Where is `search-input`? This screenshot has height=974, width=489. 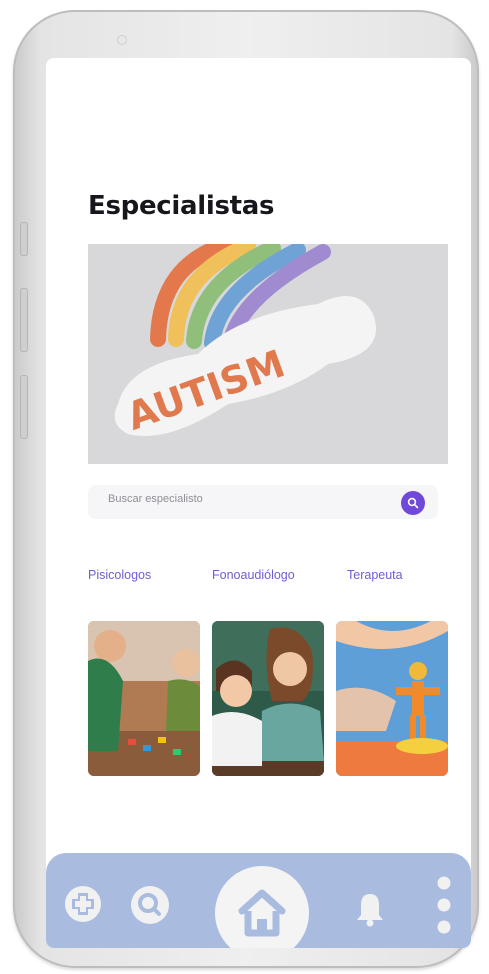
search-input is located at coordinates (243, 499).